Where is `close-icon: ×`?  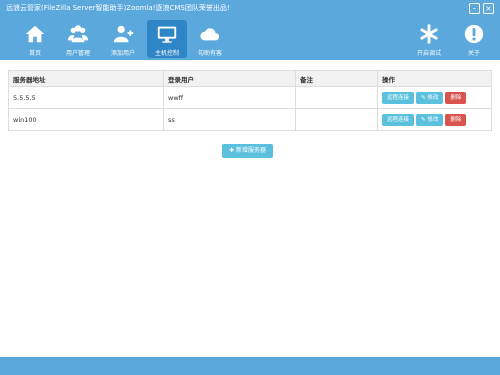 close-icon: × is located at coordinates (488, 8).